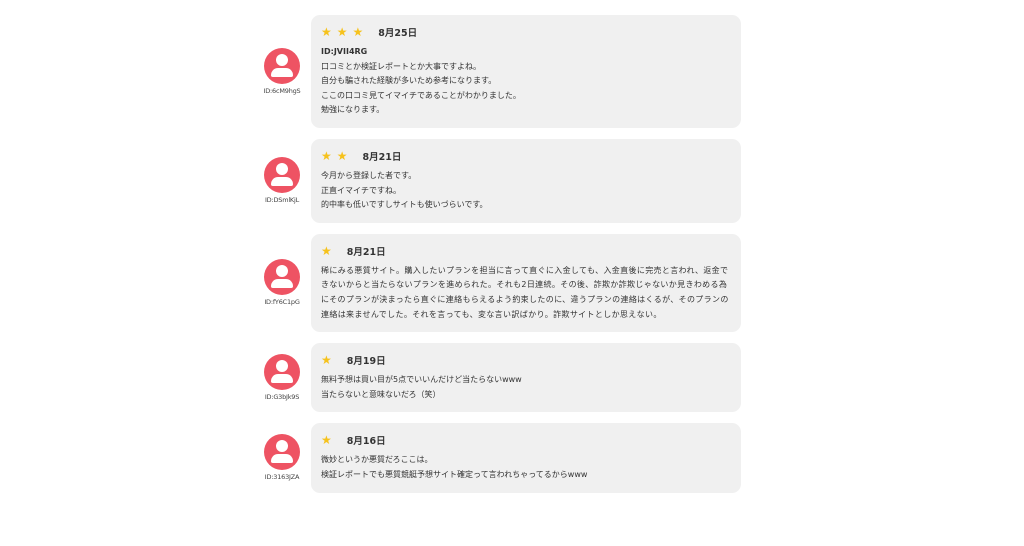 This screenshot has height=546, width=1024. Describe the element at coordinates (401, 66) in the screenshot. I see `review-line: 口コミとか検証レポートとか大事ですよね。` at that location.